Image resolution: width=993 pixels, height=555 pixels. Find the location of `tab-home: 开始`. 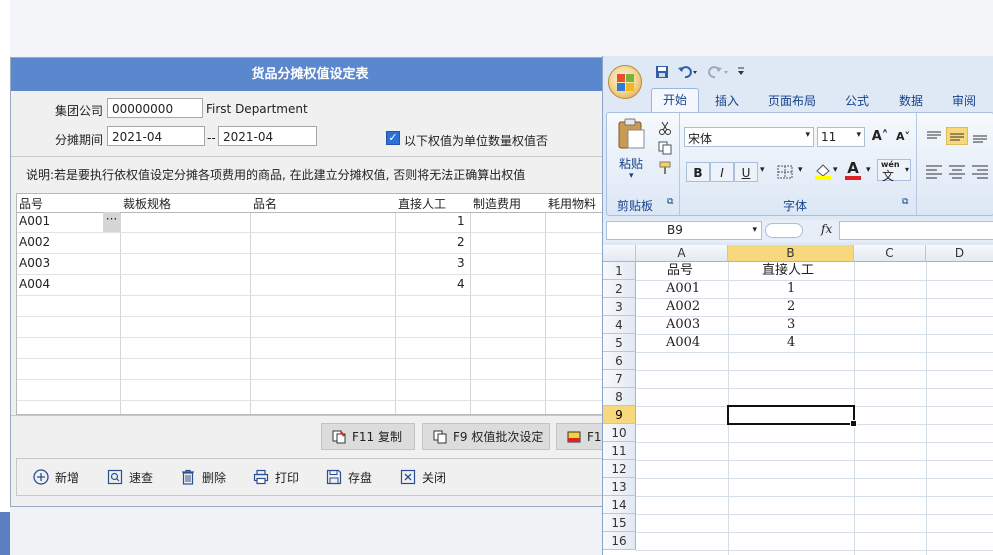

tab-home: 开始 is located at coordinates (675, 100).